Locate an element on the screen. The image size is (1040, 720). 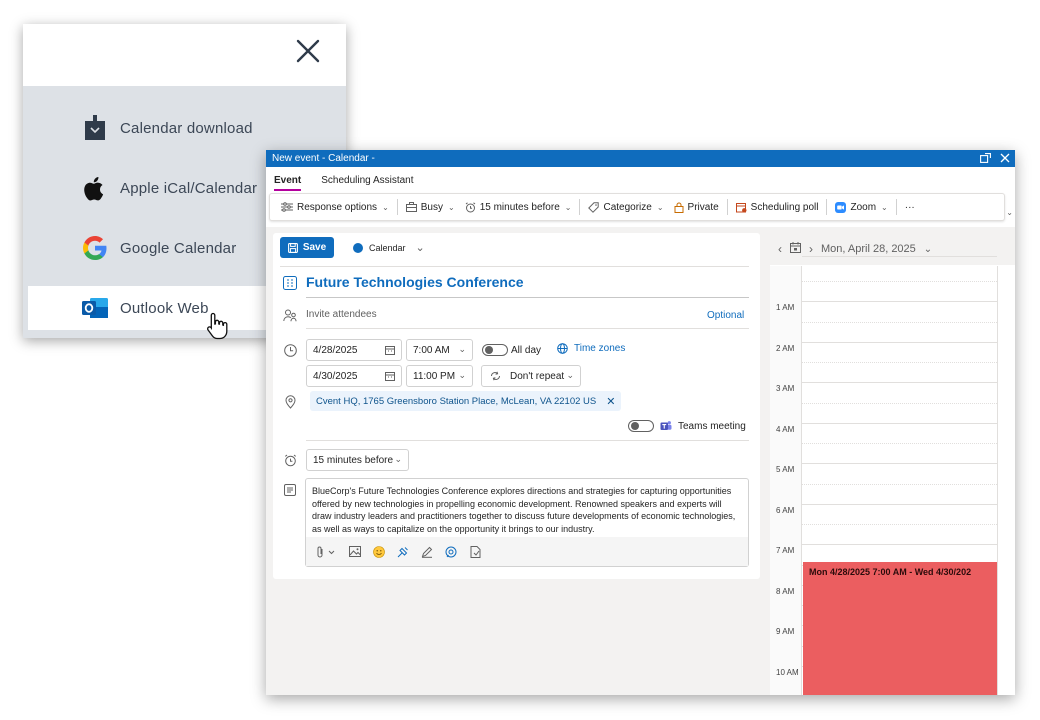
close-icon is located at coordinates (308, 51).